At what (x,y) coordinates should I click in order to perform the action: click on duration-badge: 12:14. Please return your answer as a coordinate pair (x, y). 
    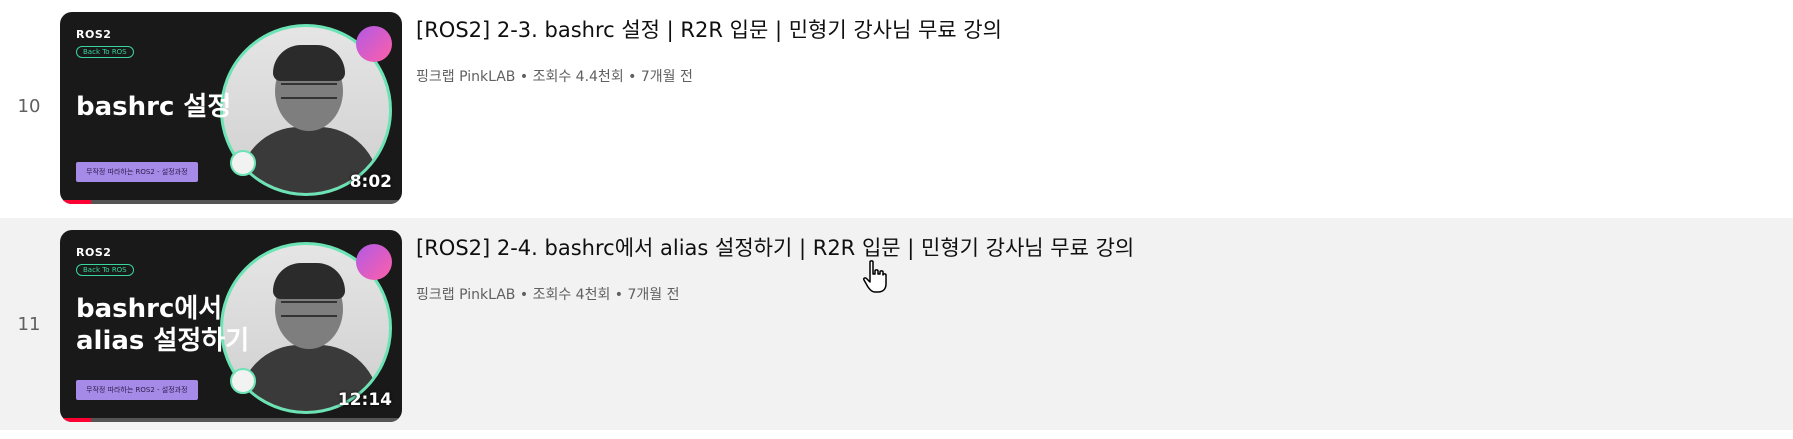
    Looking at the image, I should click on (364, 400).